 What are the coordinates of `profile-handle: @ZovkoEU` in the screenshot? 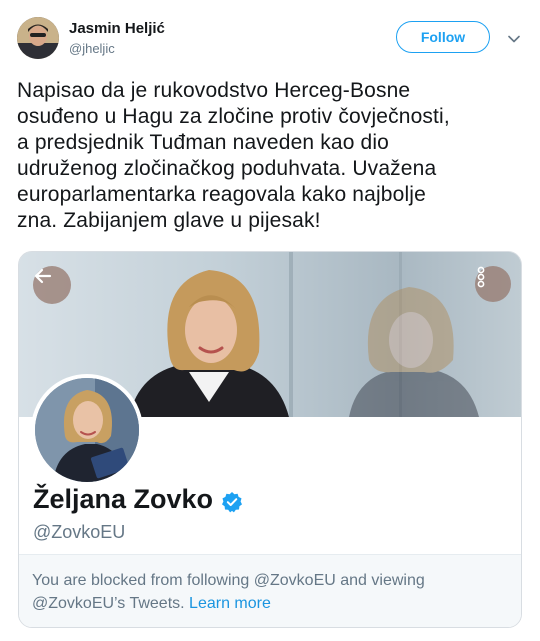 It's located at (79, 532).